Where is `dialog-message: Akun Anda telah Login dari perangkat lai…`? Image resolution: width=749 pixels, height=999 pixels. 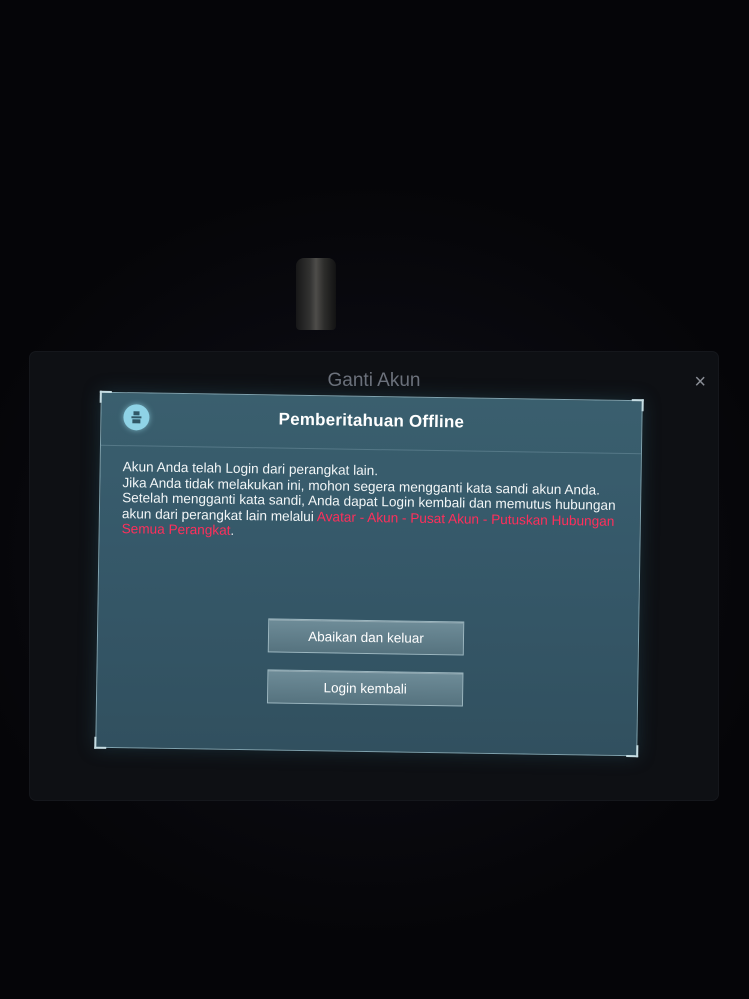 dialog-message: Akun Anda telah Login dari perangkat lai… is located at coordinates (372, 501).